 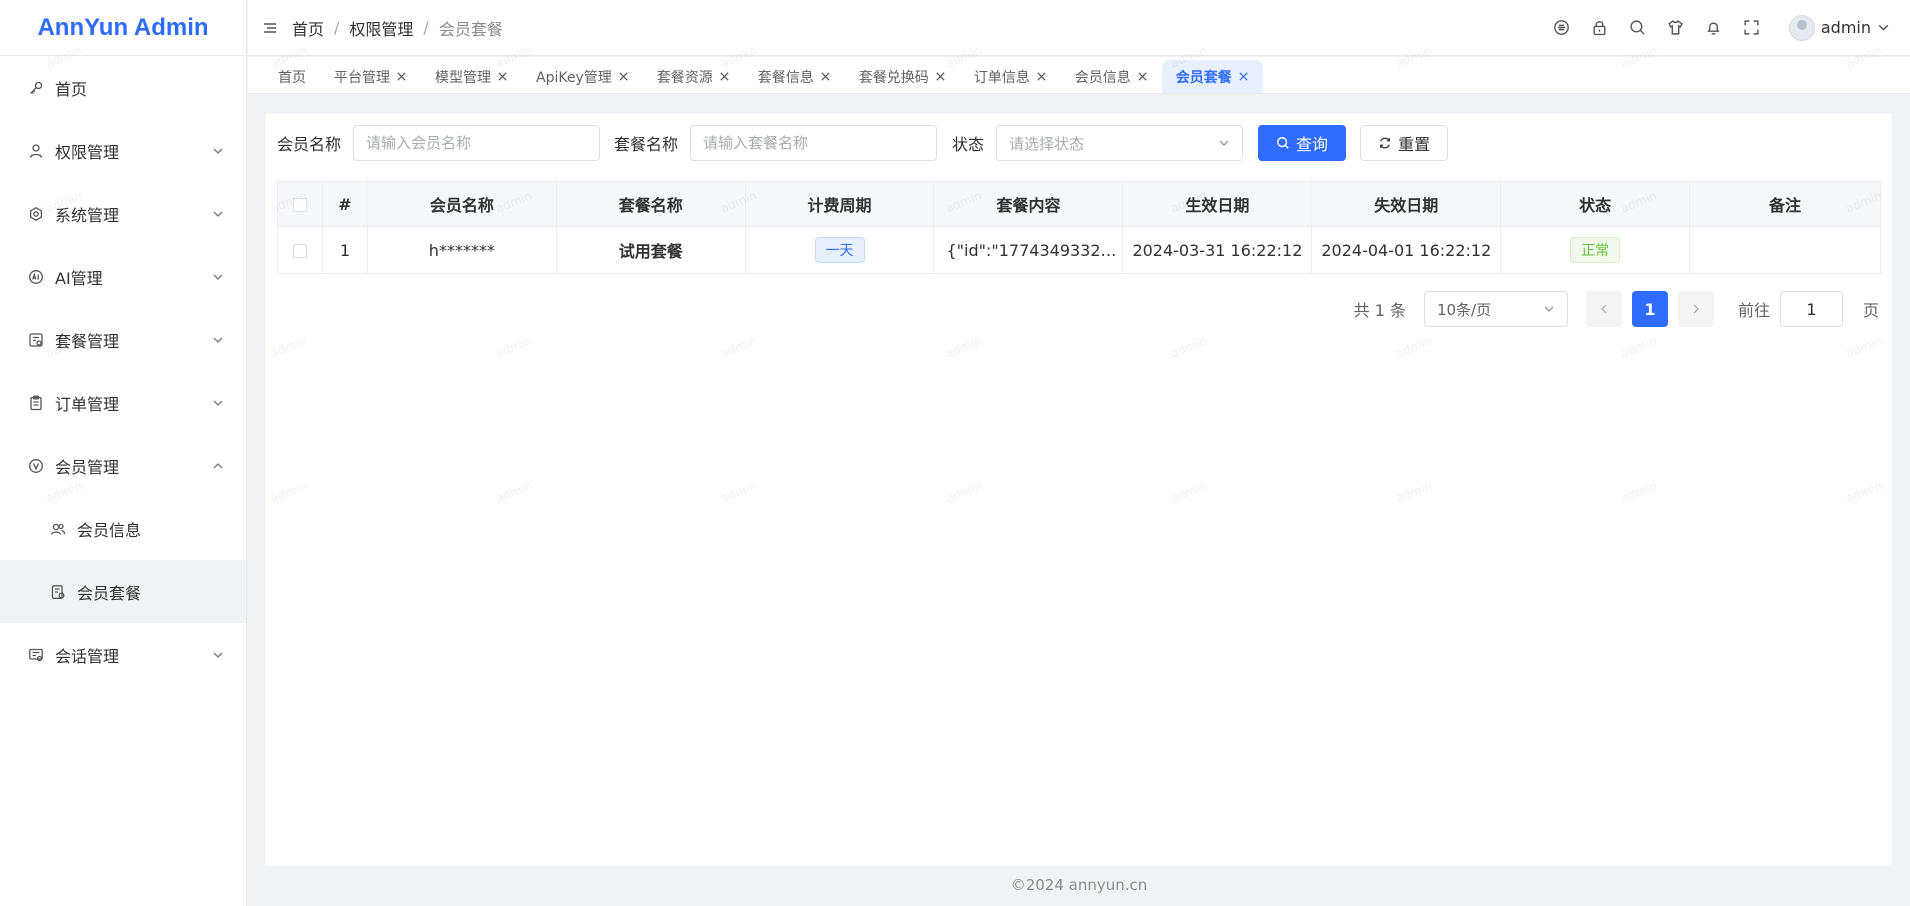 I want to click on sidebar-item-members: 会员管理, so click(x=123, y=465).